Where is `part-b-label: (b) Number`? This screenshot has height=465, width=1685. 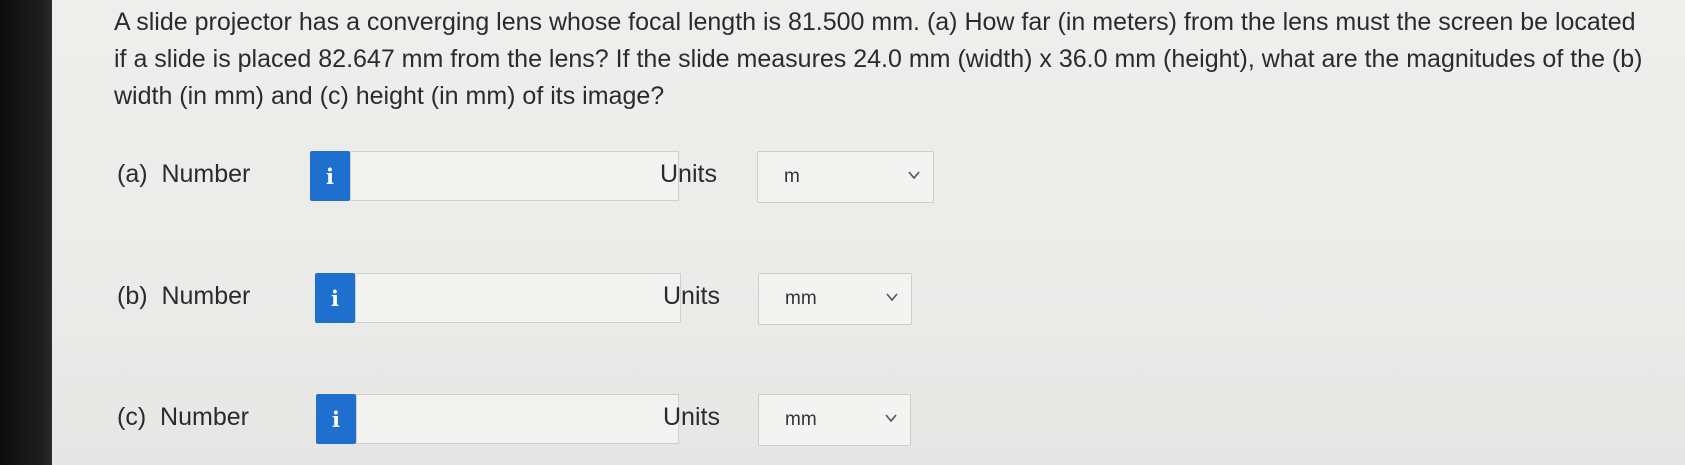
part-b-label: (b) Number is located at coordinates (184, 296).